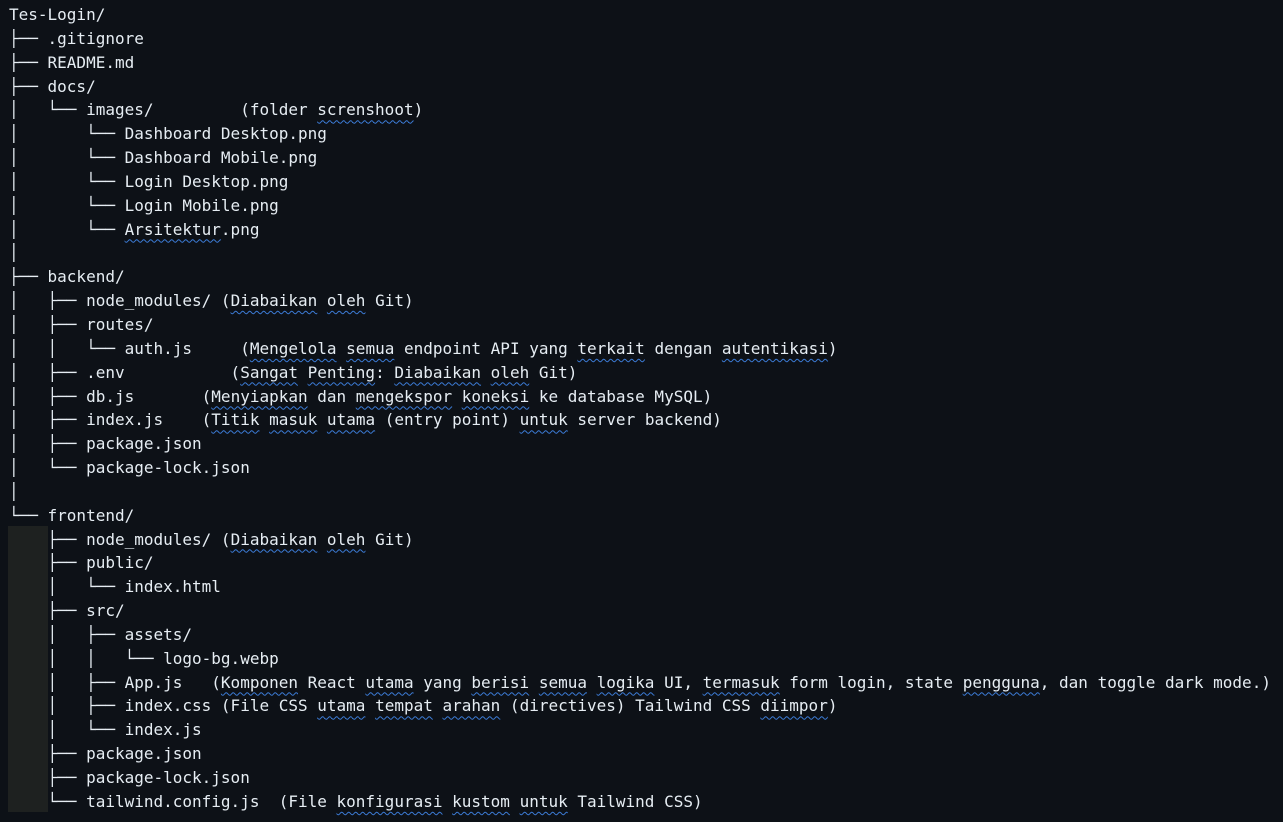  What do you see at coordinates (640, 659) in the screenshot?
I see `code-line: │ │ └── logo-bg.webp` at bounding box center [640, 659].